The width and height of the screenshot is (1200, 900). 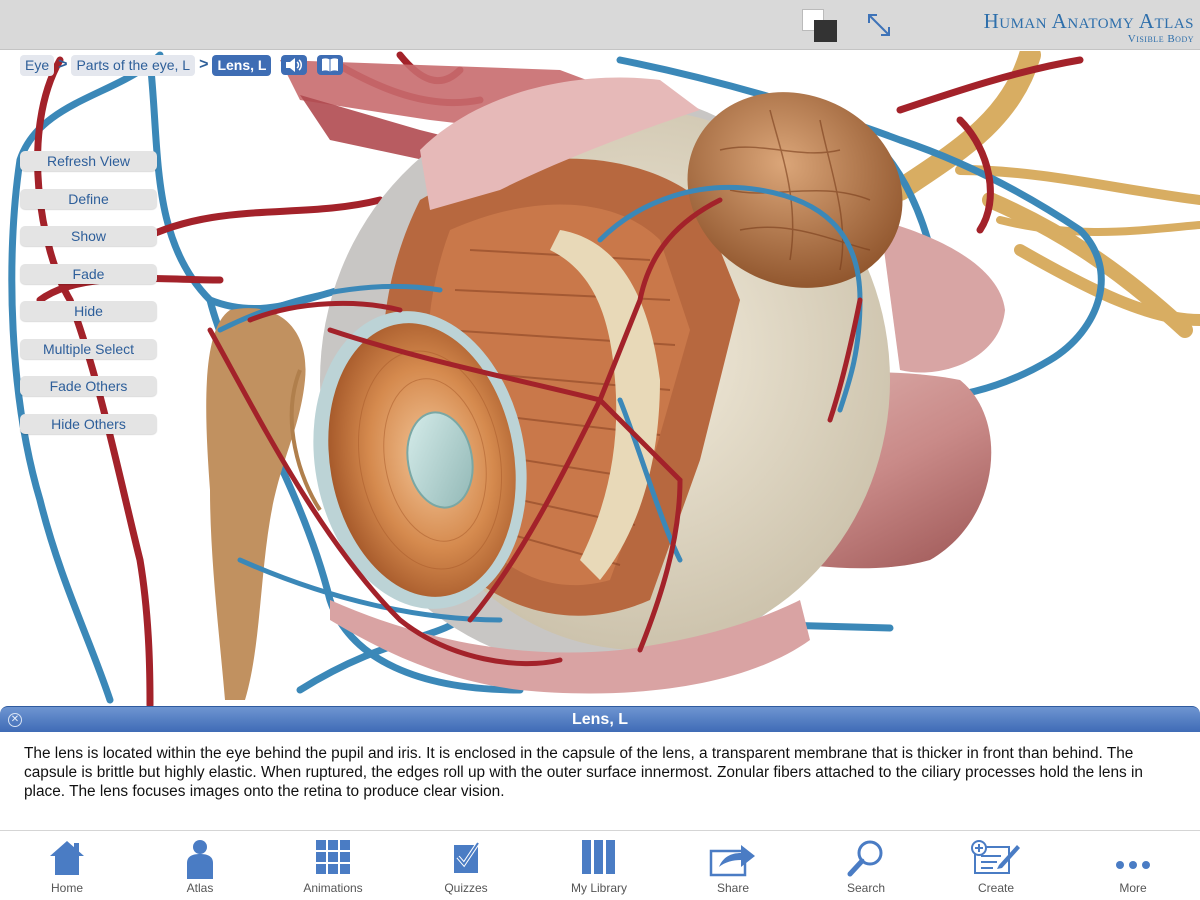 I want to click on toolbar-my-library: My Library, so click(x=599, y=865).